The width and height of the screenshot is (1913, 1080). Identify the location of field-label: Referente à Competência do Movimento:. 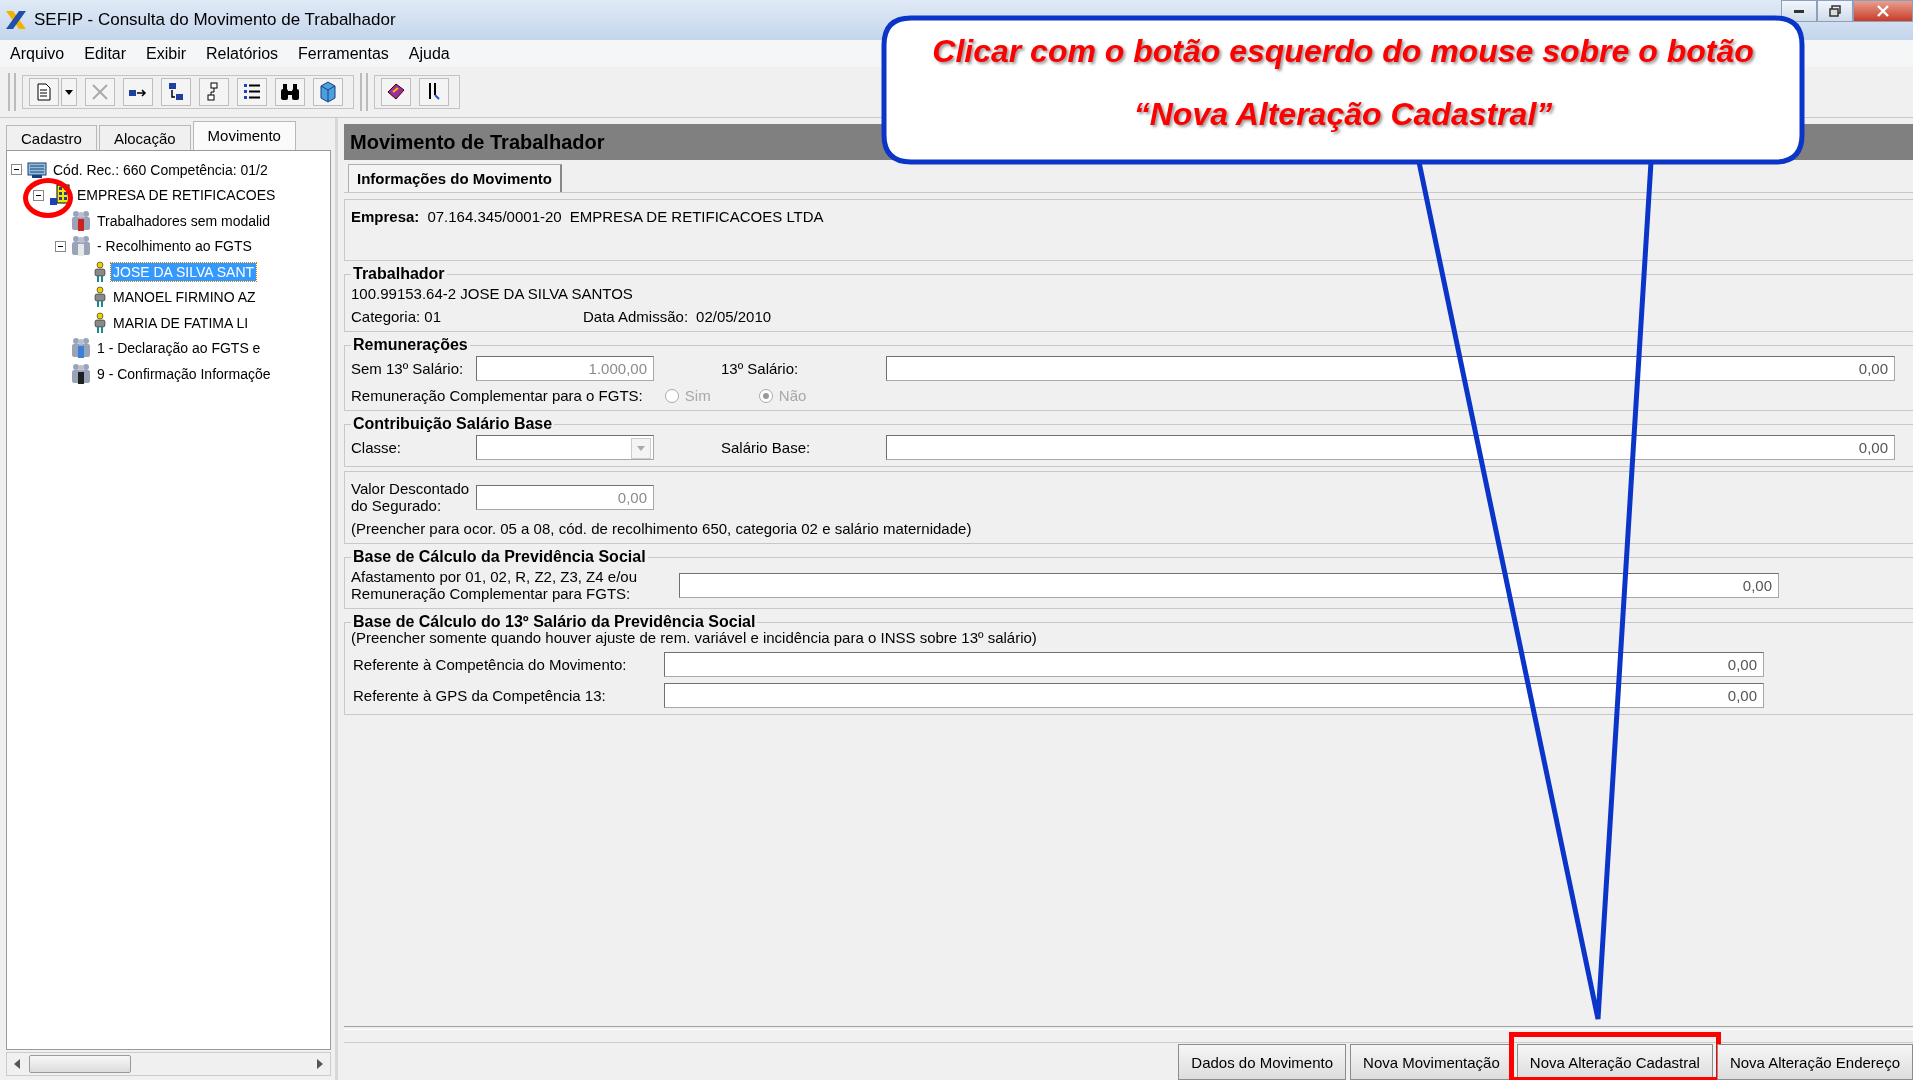
(490, 664).